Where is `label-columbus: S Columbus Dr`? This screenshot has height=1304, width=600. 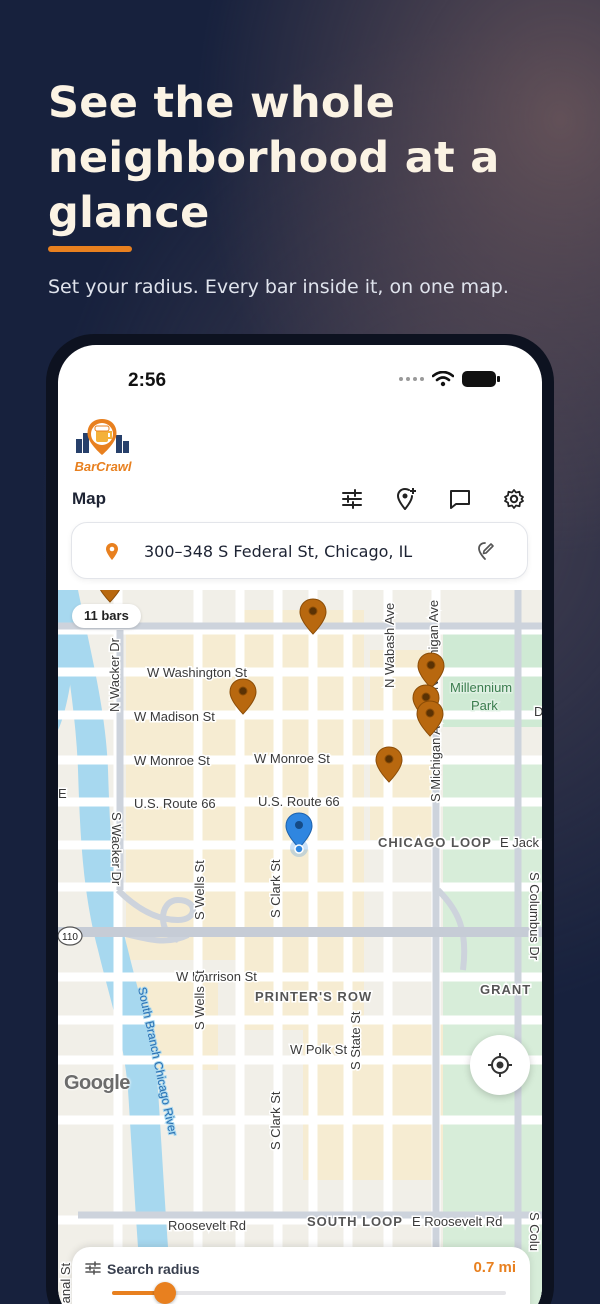 label-columbus: S Columbus Dr is located at coordinates (534, 916).